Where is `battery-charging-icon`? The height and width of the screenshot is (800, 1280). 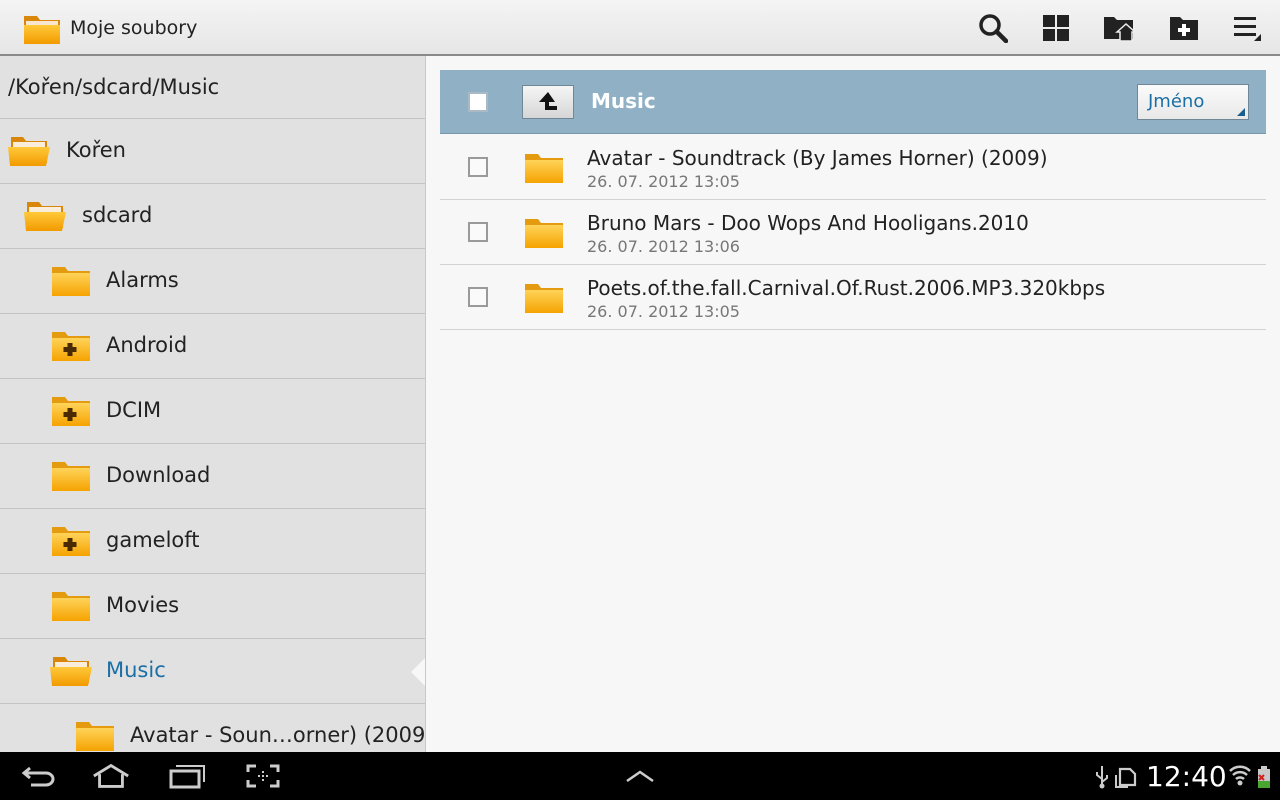
battery-charging-icon is located at coordinates (1264, 777).